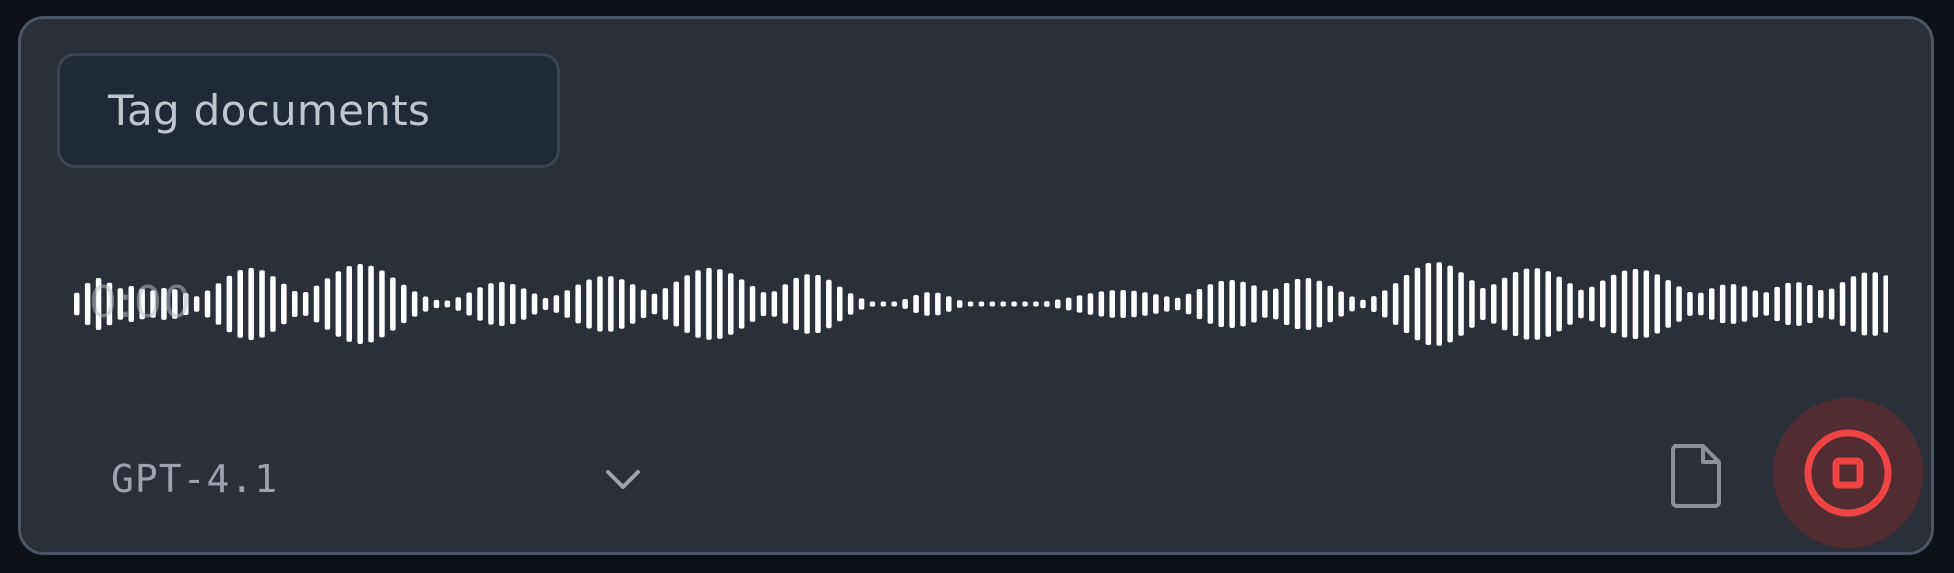  I want to click on tag-chip: Tag documents, so click(308, 110).